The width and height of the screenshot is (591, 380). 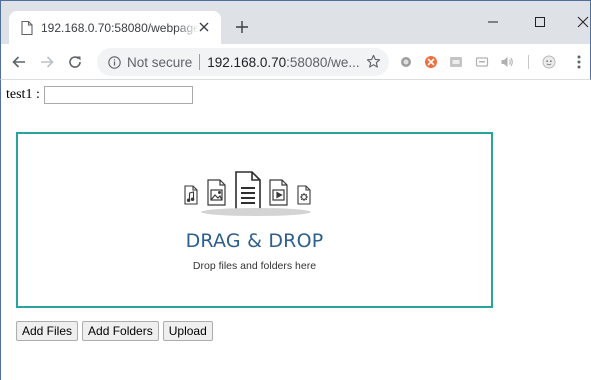 What do you see at coordinates (23, 94) in the screenshot?
I see `test1-label: test1 :` at bounding box center [23, 94].